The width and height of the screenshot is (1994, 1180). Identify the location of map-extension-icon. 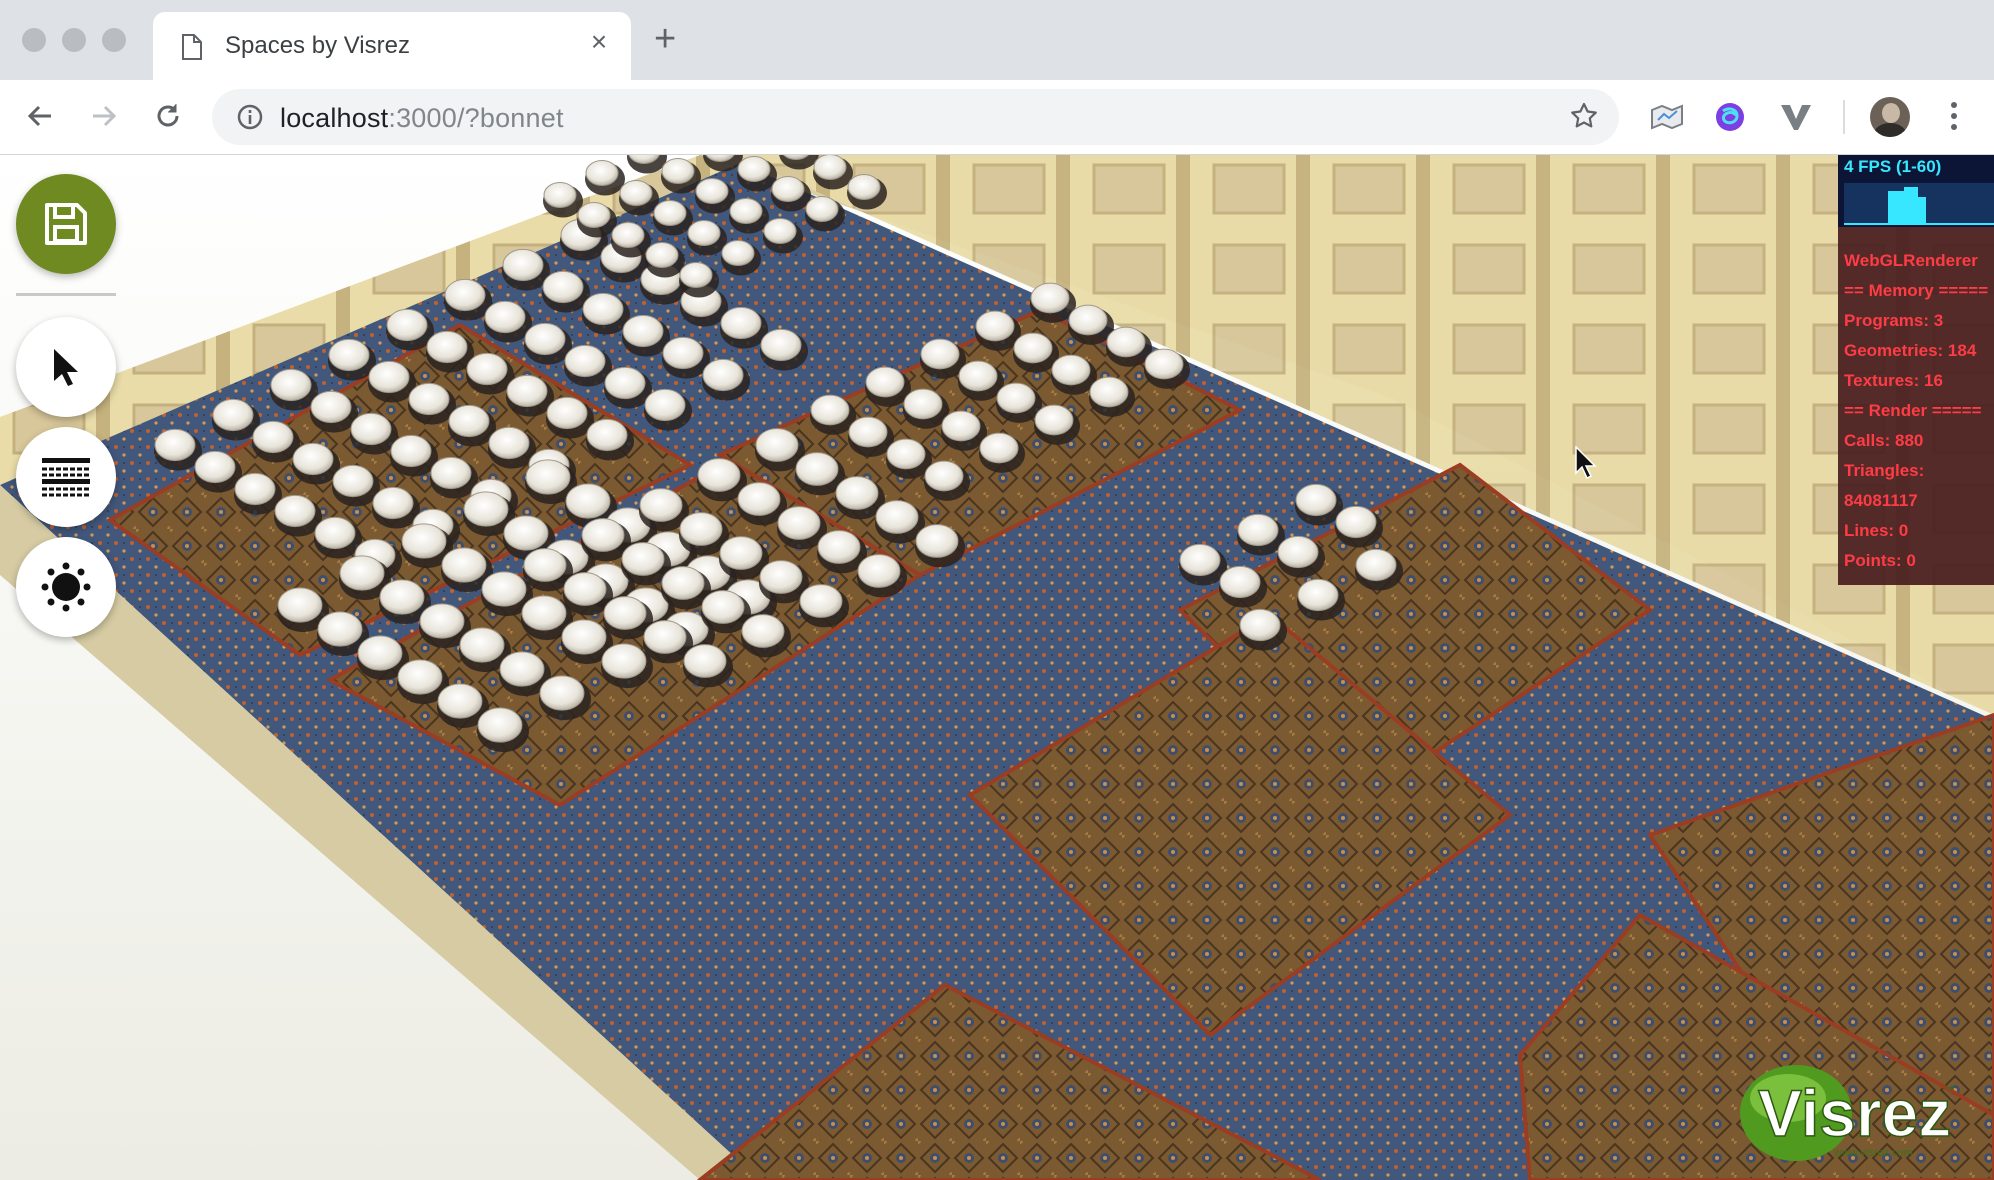
(1667, 117).